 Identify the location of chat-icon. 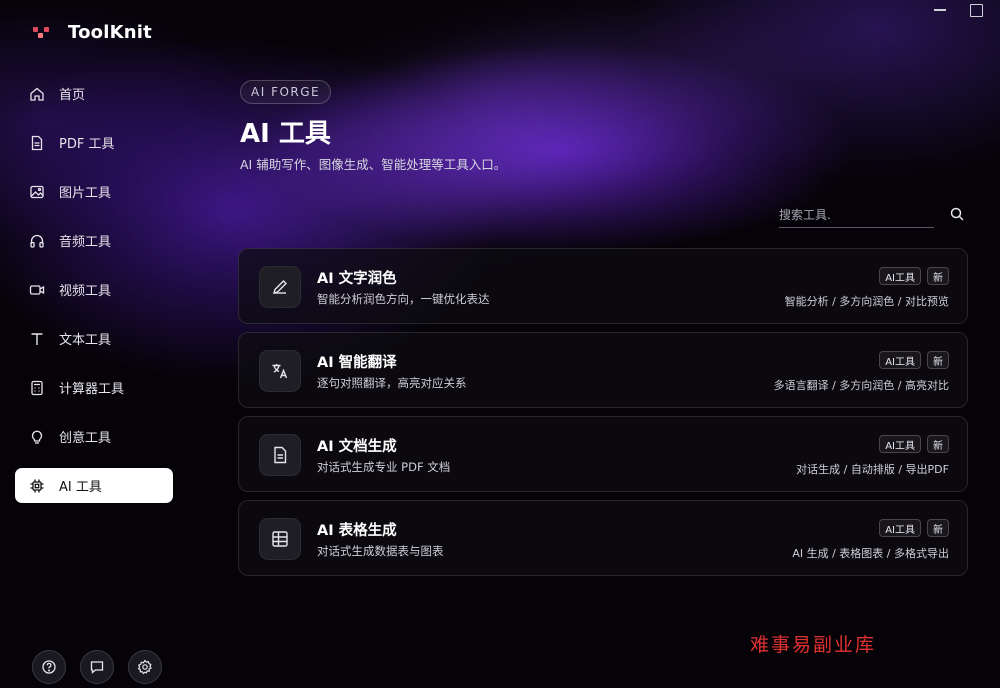
(97, 667).